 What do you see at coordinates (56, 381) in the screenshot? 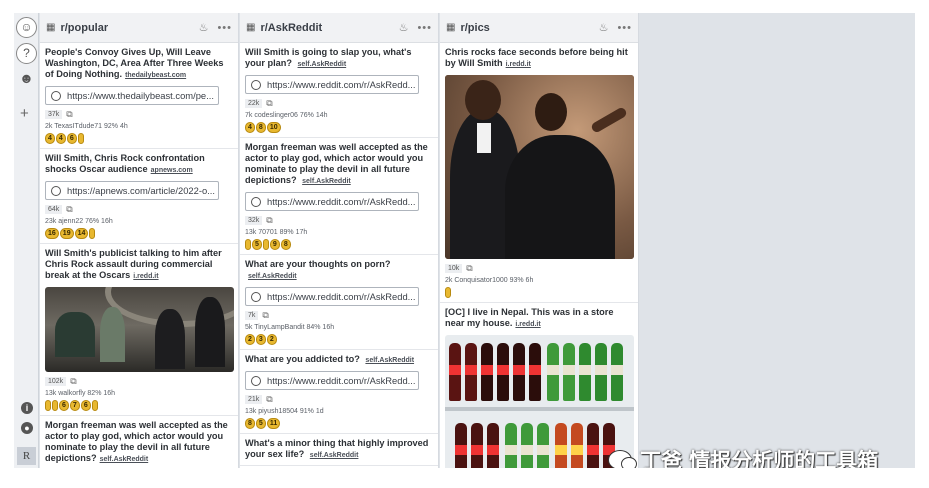
I see `post-score: 102k` at bounding box center [56, 381].